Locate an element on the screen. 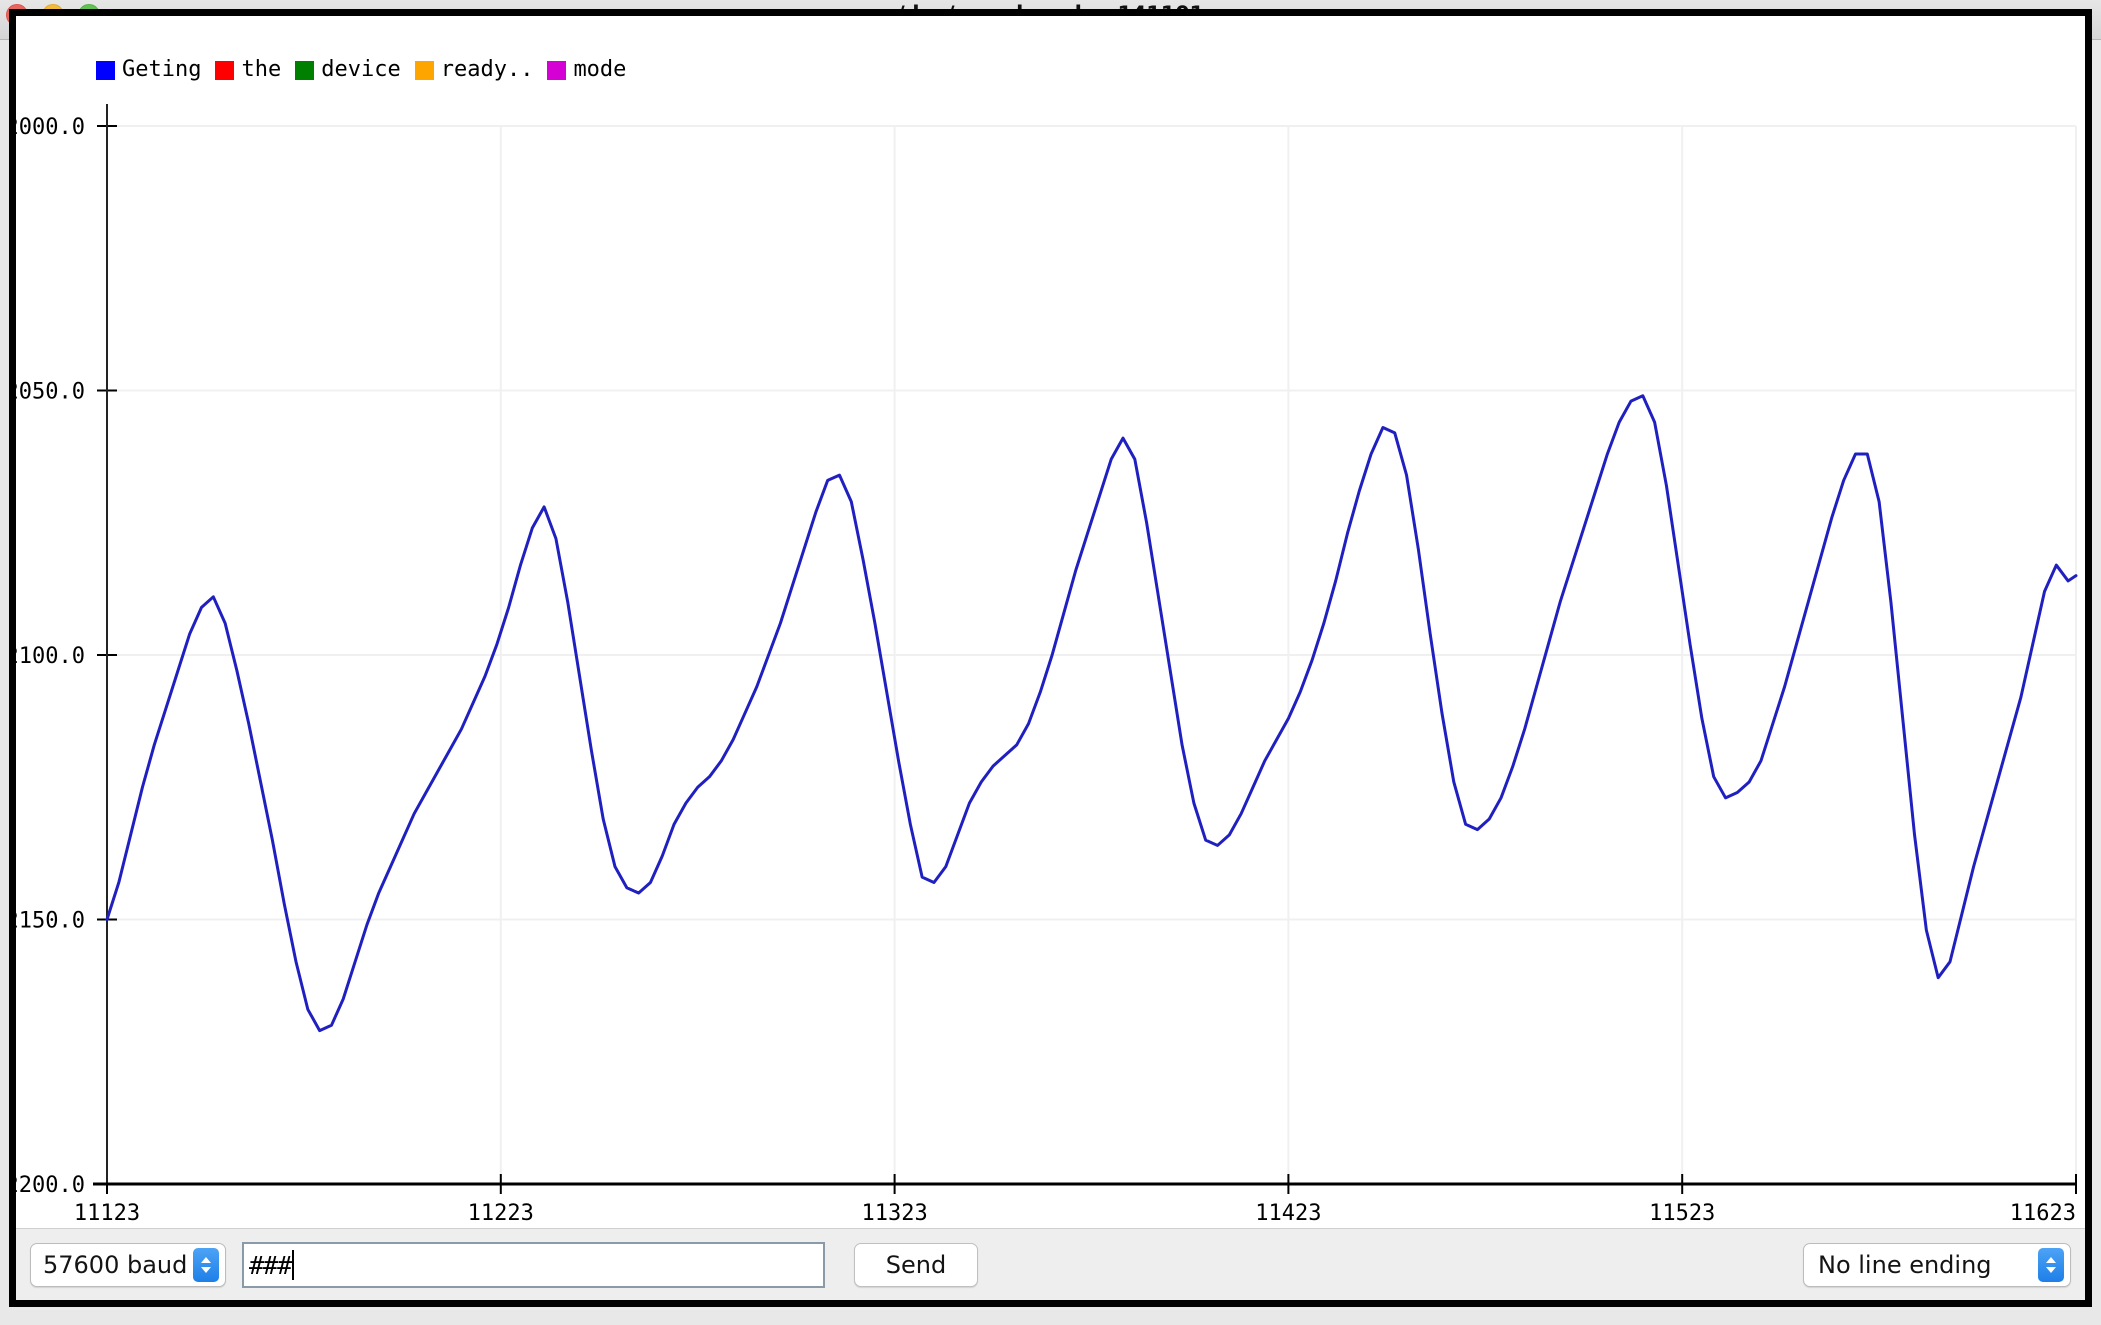 The image size is (2101, 1325). text-caret is located at coordinates (293, 1265).